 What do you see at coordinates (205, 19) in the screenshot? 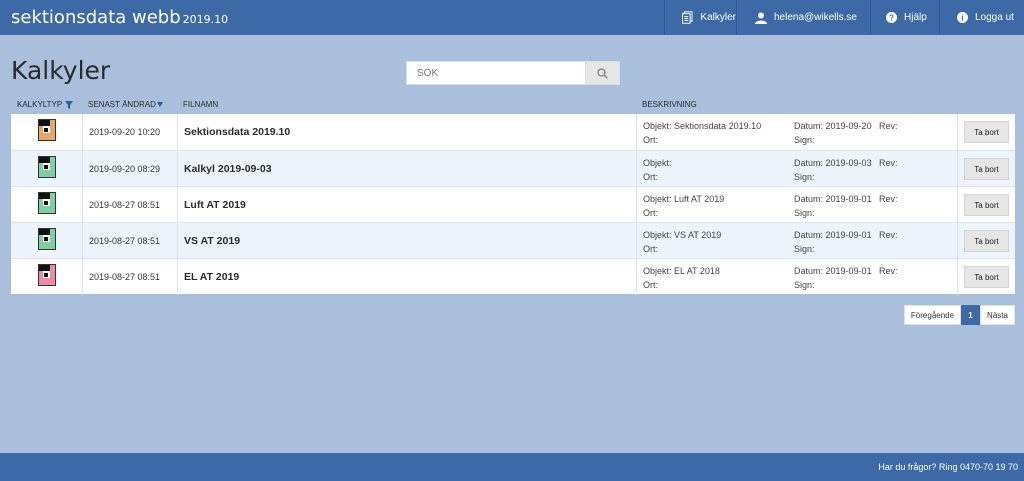
I see `app-version: 2019.10` at bounding box center [205, 19].